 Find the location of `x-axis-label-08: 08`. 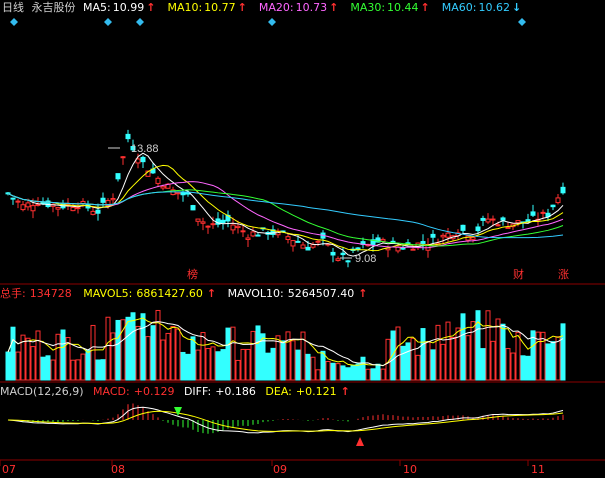

x-axis-label-08: 08 is located at coordinates (118, 469).